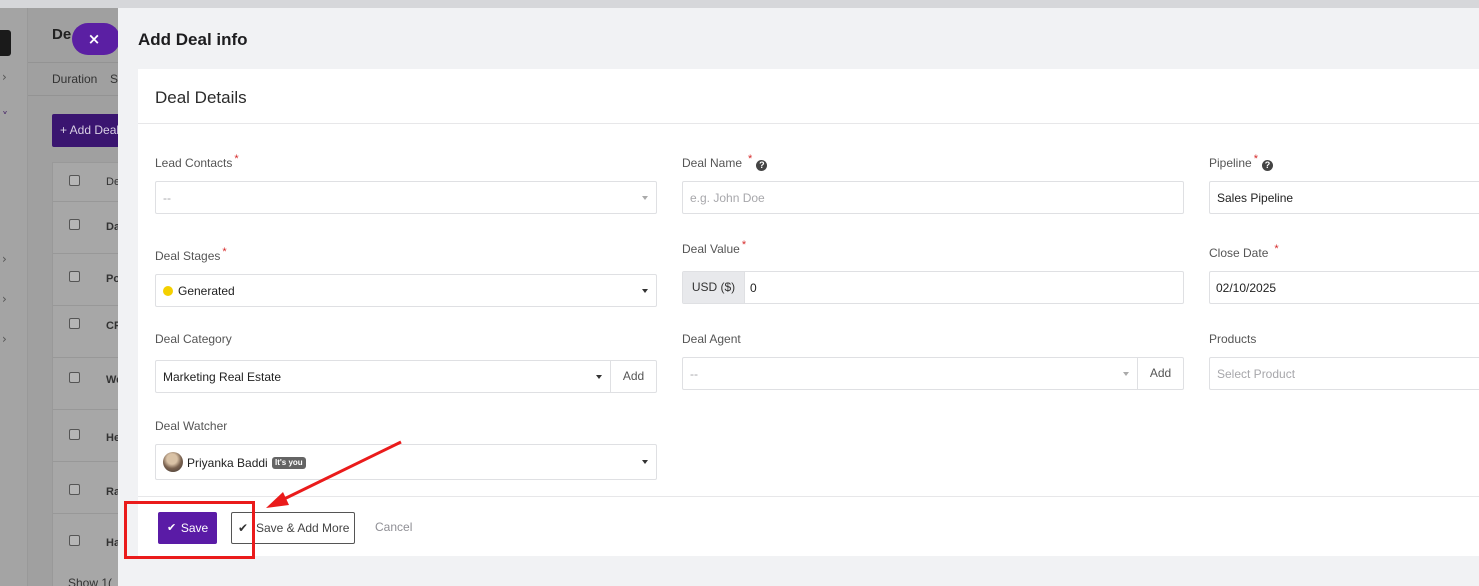 The height and width of the screenshot is (586, 1479). I want to click on sidebar-chevron-down-icon: ˅, so click(5, 117).